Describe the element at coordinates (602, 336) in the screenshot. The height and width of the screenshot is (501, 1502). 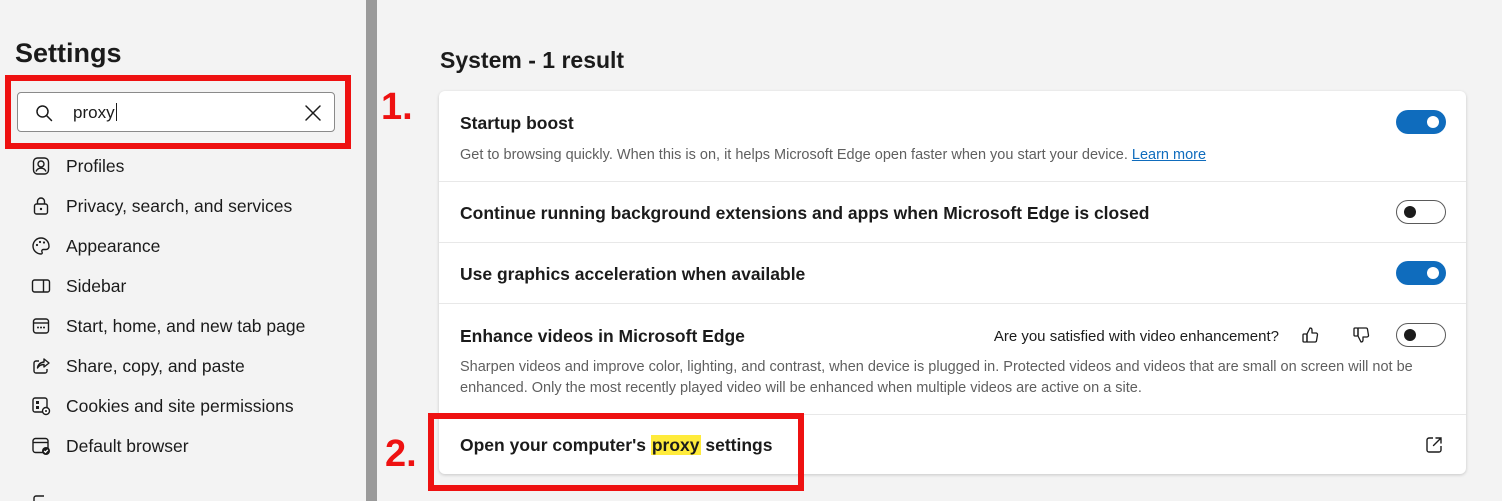
I see `setting-title: Enhance videos in Microsoft Edge` at that location.